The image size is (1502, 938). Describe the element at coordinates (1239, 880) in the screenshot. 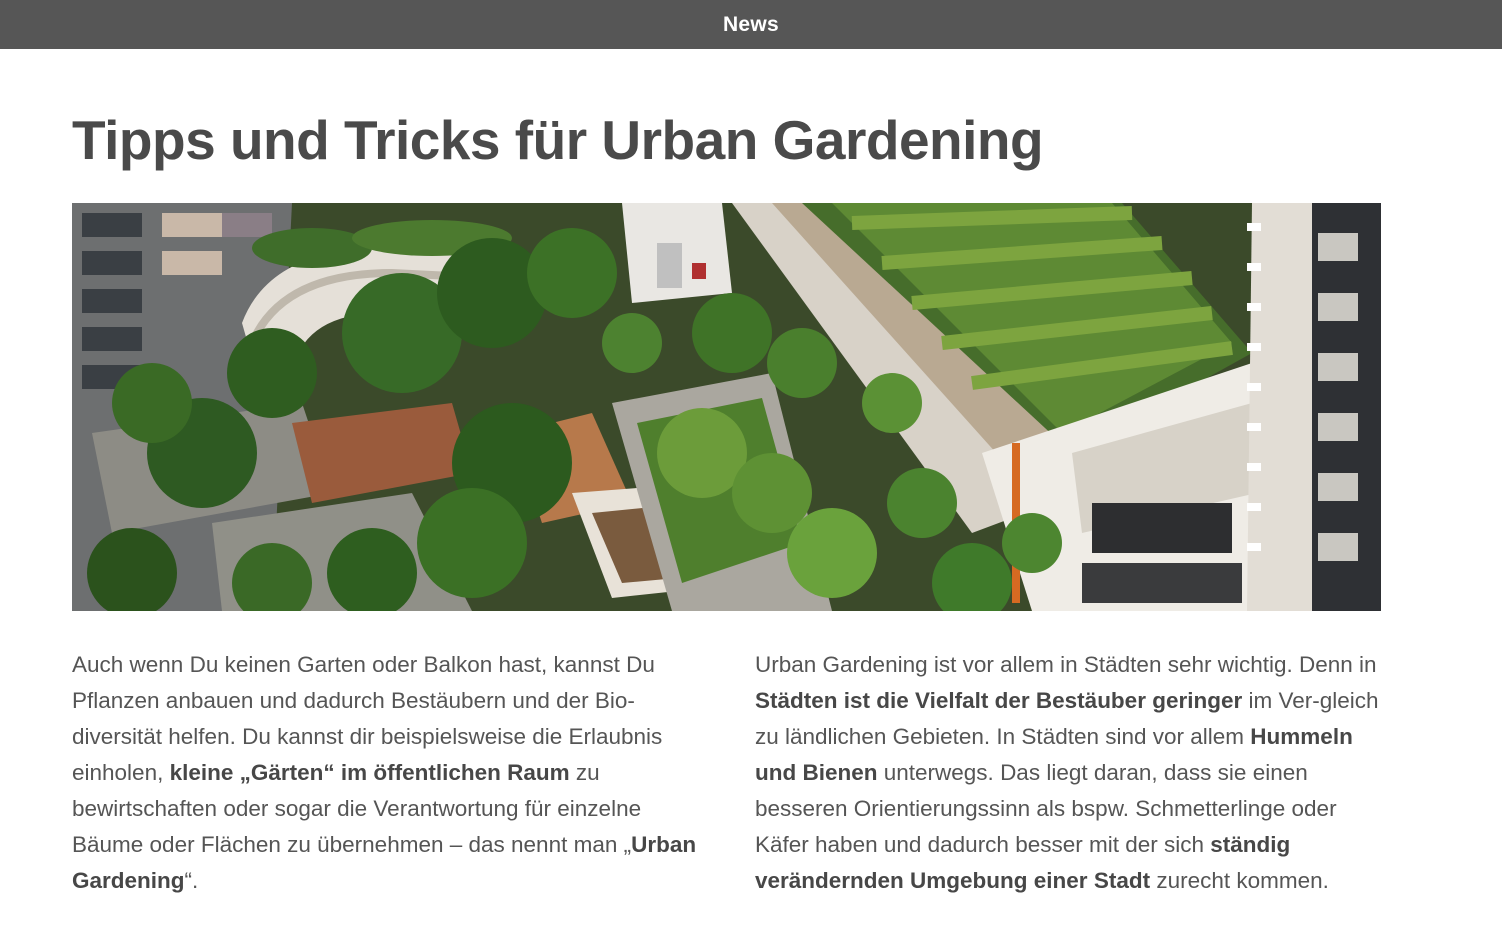

I see `text-segment: zurecht kommen.` at that location.